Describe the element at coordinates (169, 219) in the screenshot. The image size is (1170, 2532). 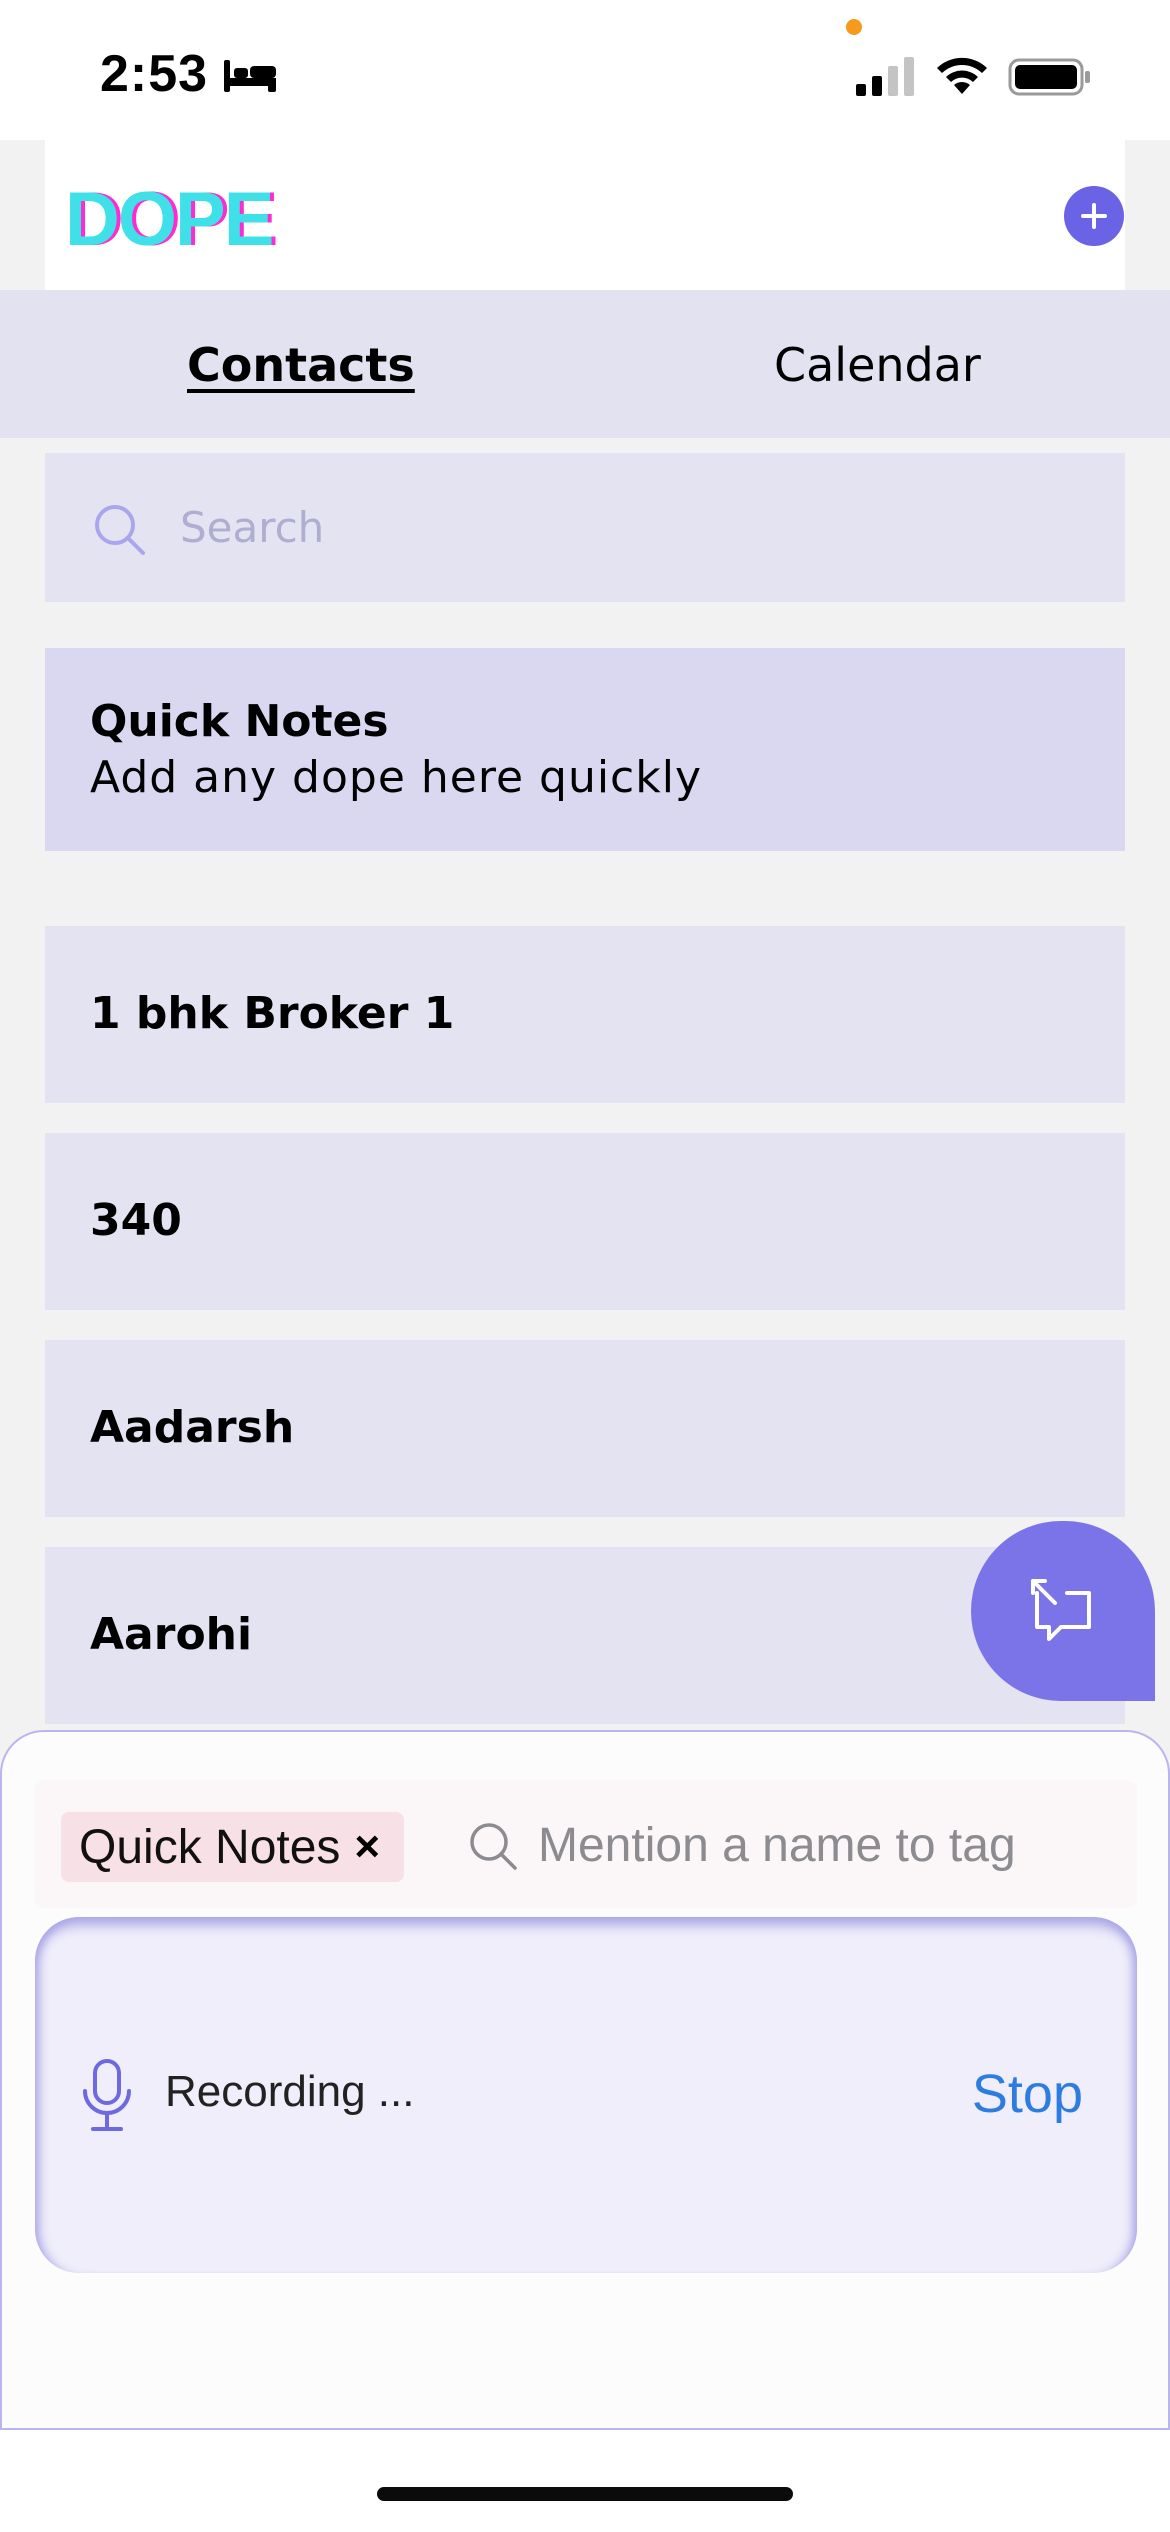
I see `app-logo: DOPE` at that location.